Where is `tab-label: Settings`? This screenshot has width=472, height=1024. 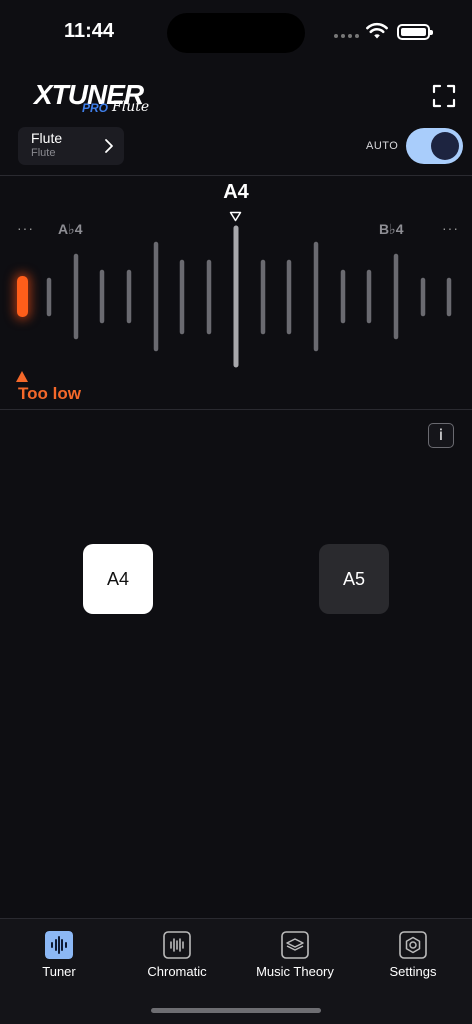
tab-label: Settings is located at coordinates (413, 971).